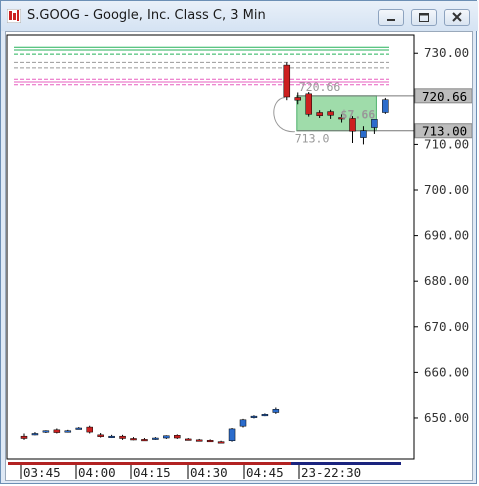  What do you see at coordinates (446, 326) in the screenshot?
I see `price-tick-label: 670.00` at bounding box center [446, 326].